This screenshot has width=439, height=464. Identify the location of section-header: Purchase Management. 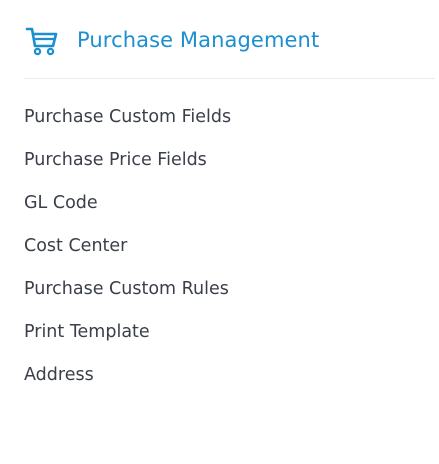
(172, 40).